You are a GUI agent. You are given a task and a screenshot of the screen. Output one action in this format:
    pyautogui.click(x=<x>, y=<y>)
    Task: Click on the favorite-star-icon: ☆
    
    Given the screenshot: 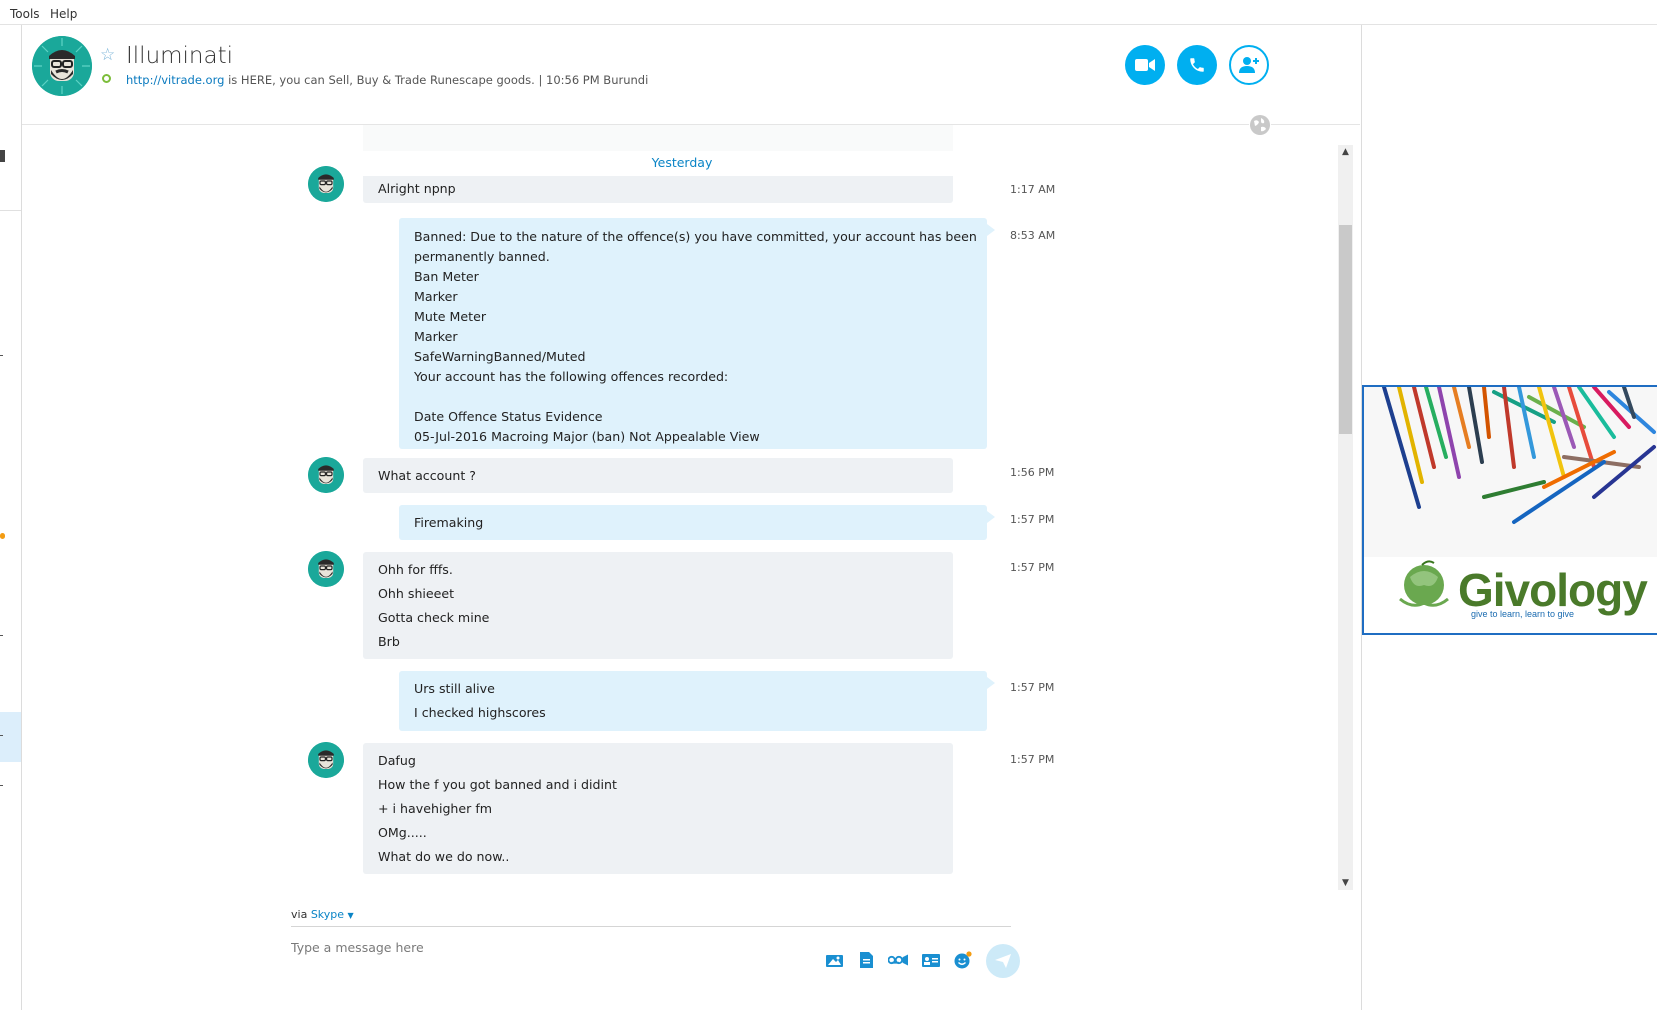 What is the action you would take?
    pyautogui.click(x=107, y=55)
    